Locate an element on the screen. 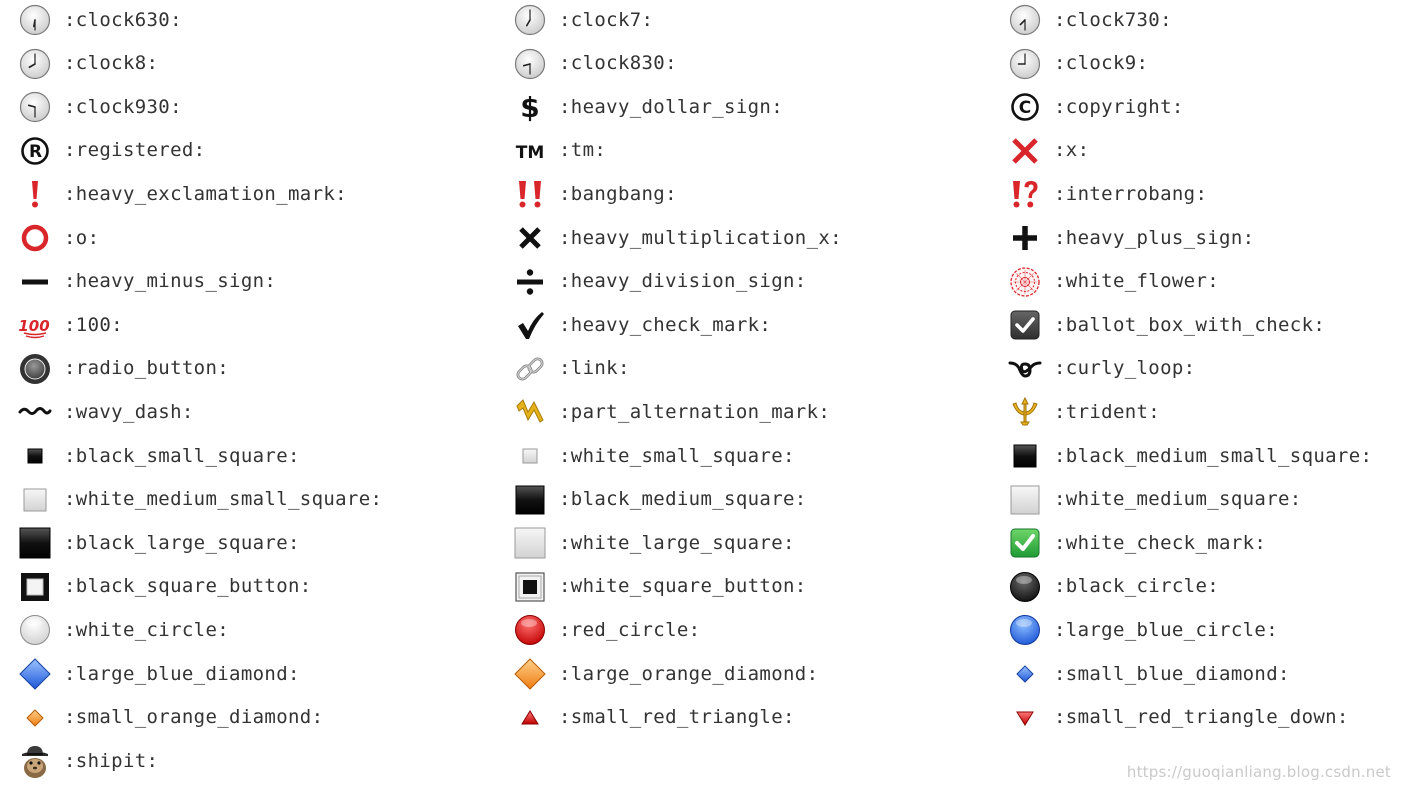 This screenshot has height=791, width=1401. white-circle-icon is located at coordinates (35, 630).